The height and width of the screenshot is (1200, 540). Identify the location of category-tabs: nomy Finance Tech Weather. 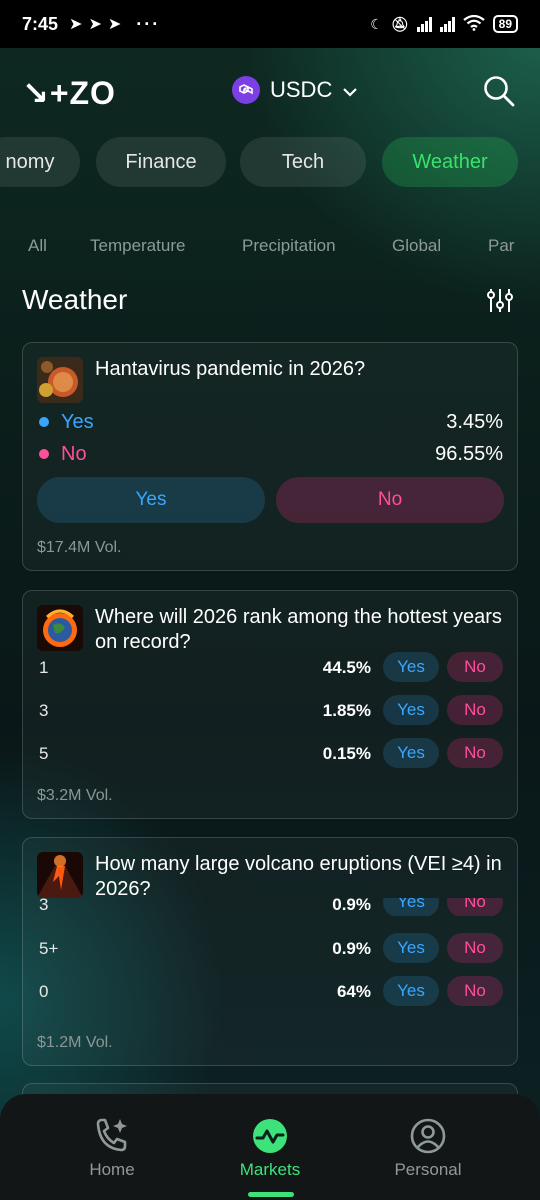
(270, 163).